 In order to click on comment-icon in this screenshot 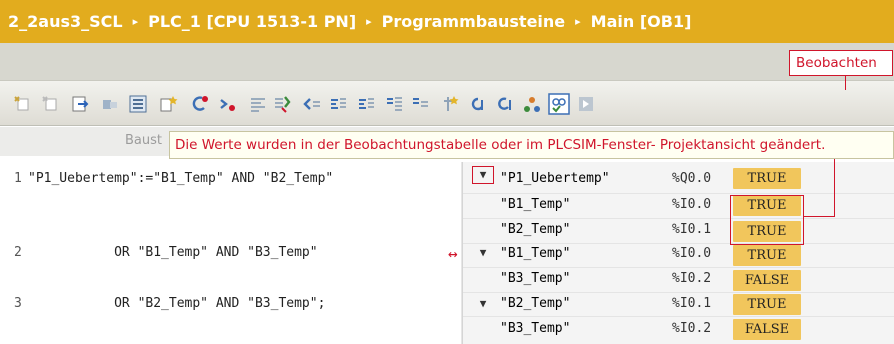, I will do `click(394, 104)`.